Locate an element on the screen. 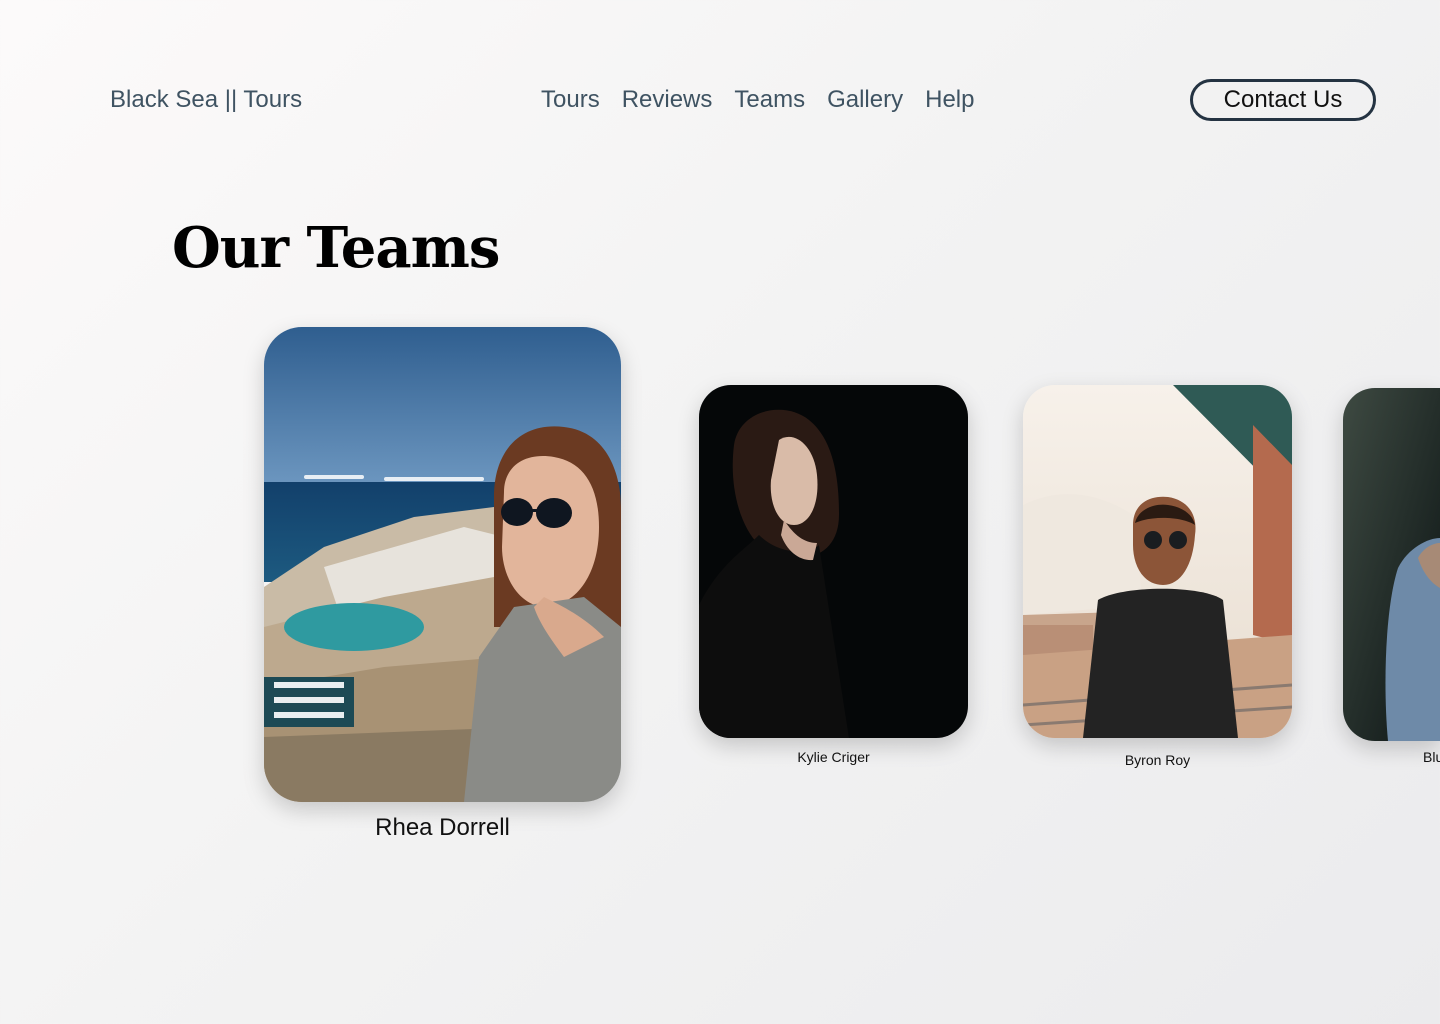 The image size is (1440, 1024). main-nav: Tours Reviews Teams Gallery Help is located at coordinates (757, 100).